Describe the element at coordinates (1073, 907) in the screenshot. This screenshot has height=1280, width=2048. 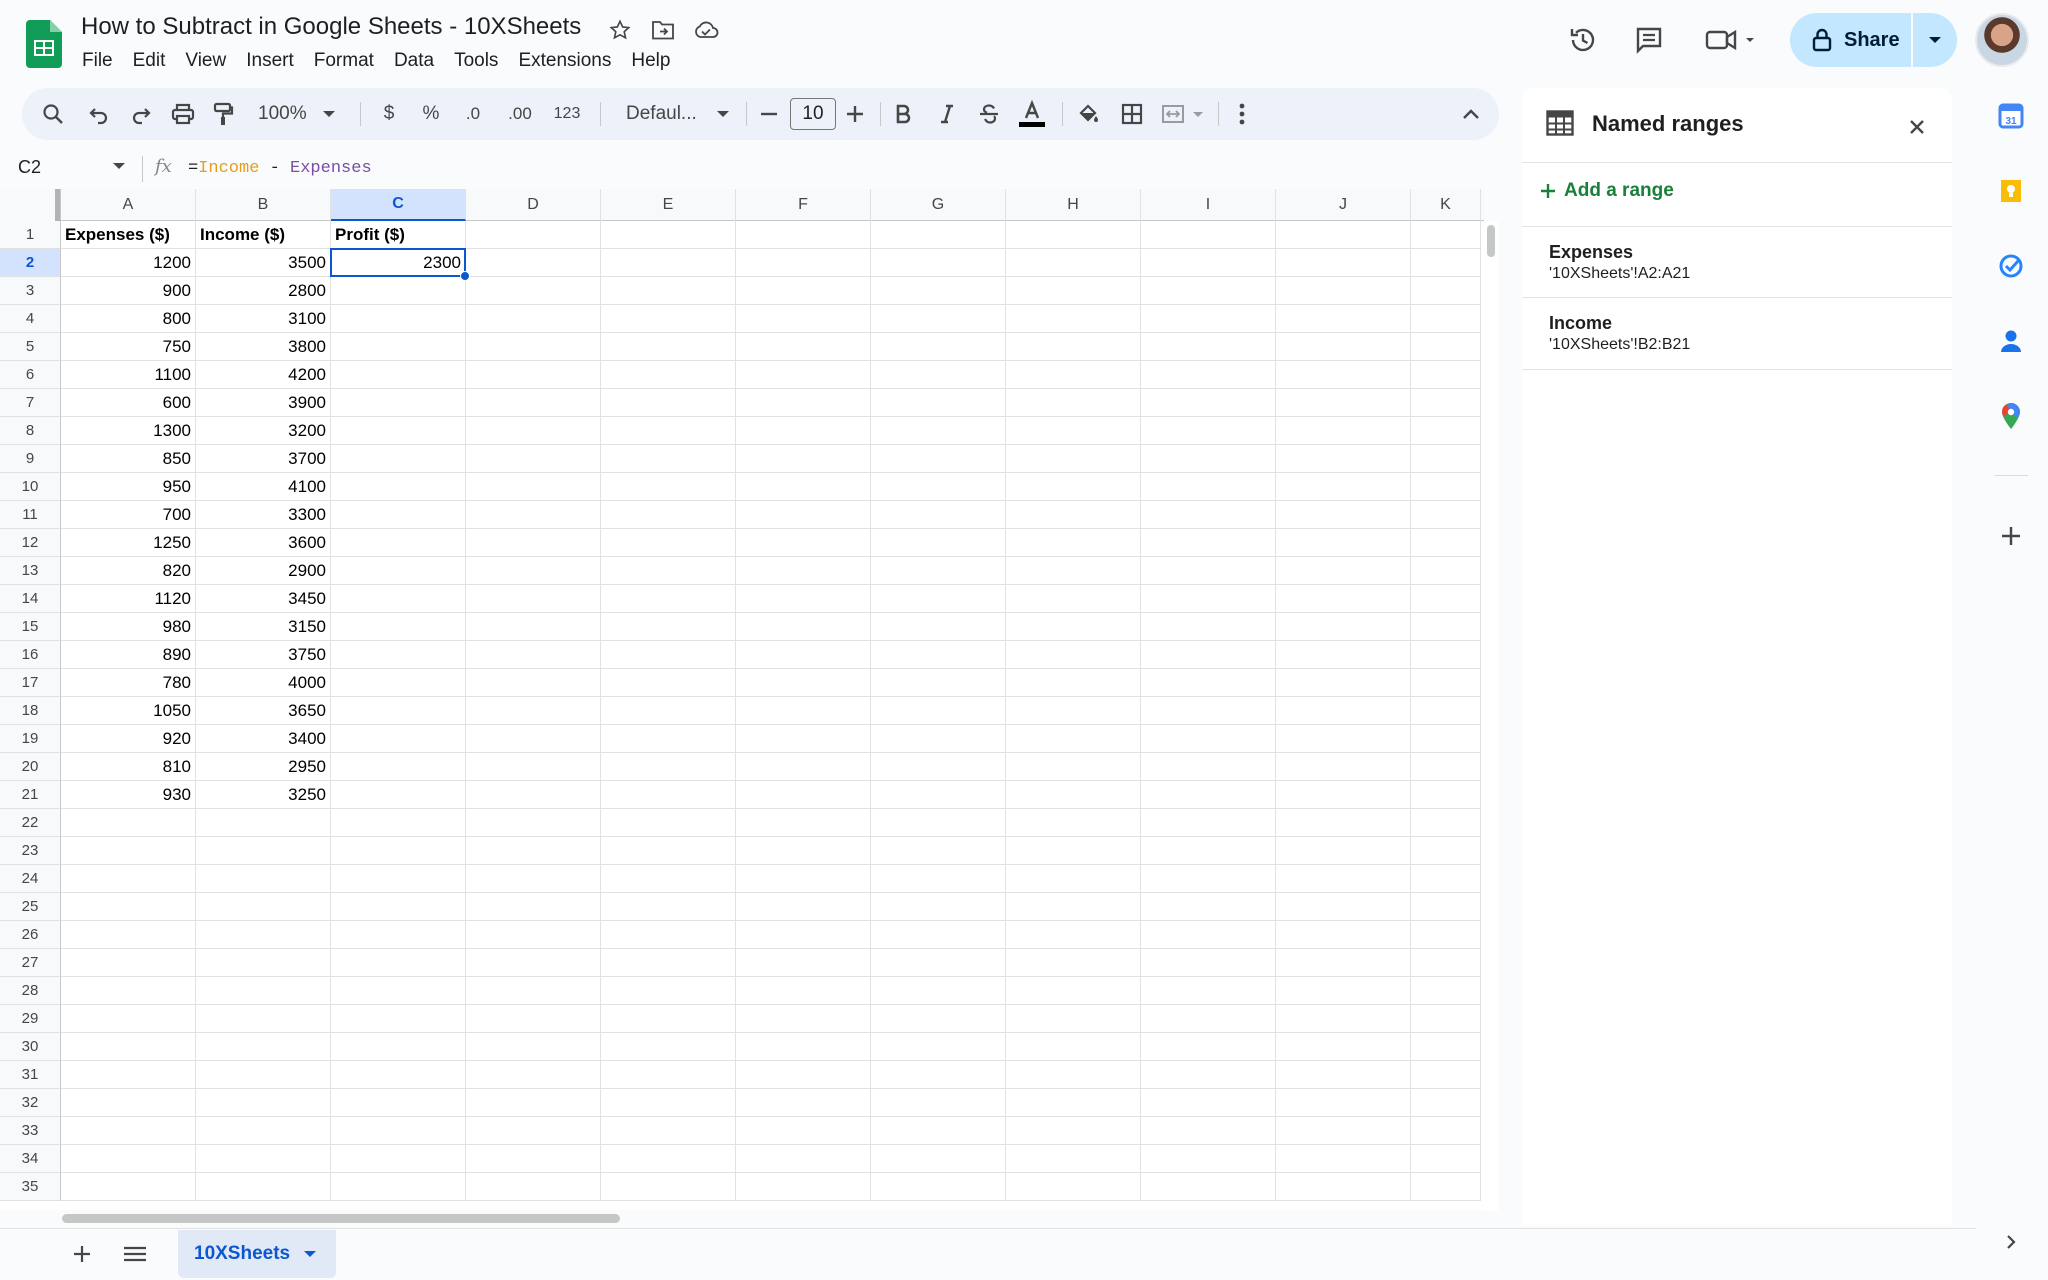
I see `cell-h25` at that location.